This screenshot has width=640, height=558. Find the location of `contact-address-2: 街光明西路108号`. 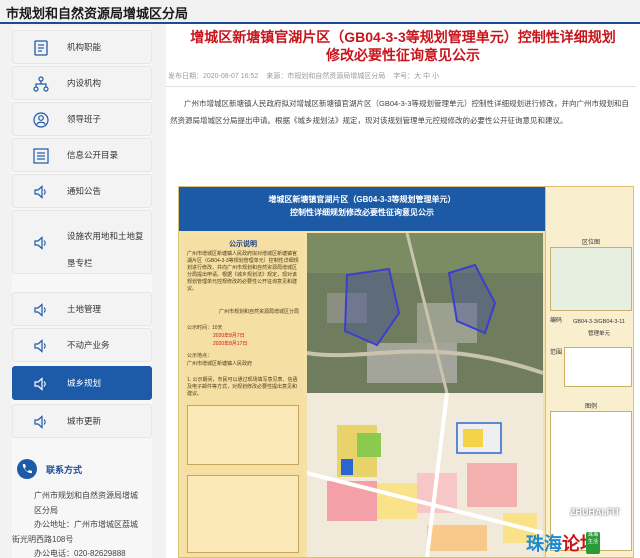

contact-address-2: 街光明西路108号 is located at coordinates (43, 539).